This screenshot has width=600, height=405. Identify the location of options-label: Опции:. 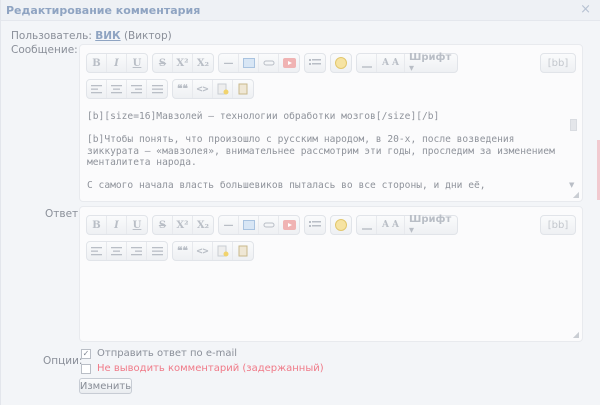
(63, 361).